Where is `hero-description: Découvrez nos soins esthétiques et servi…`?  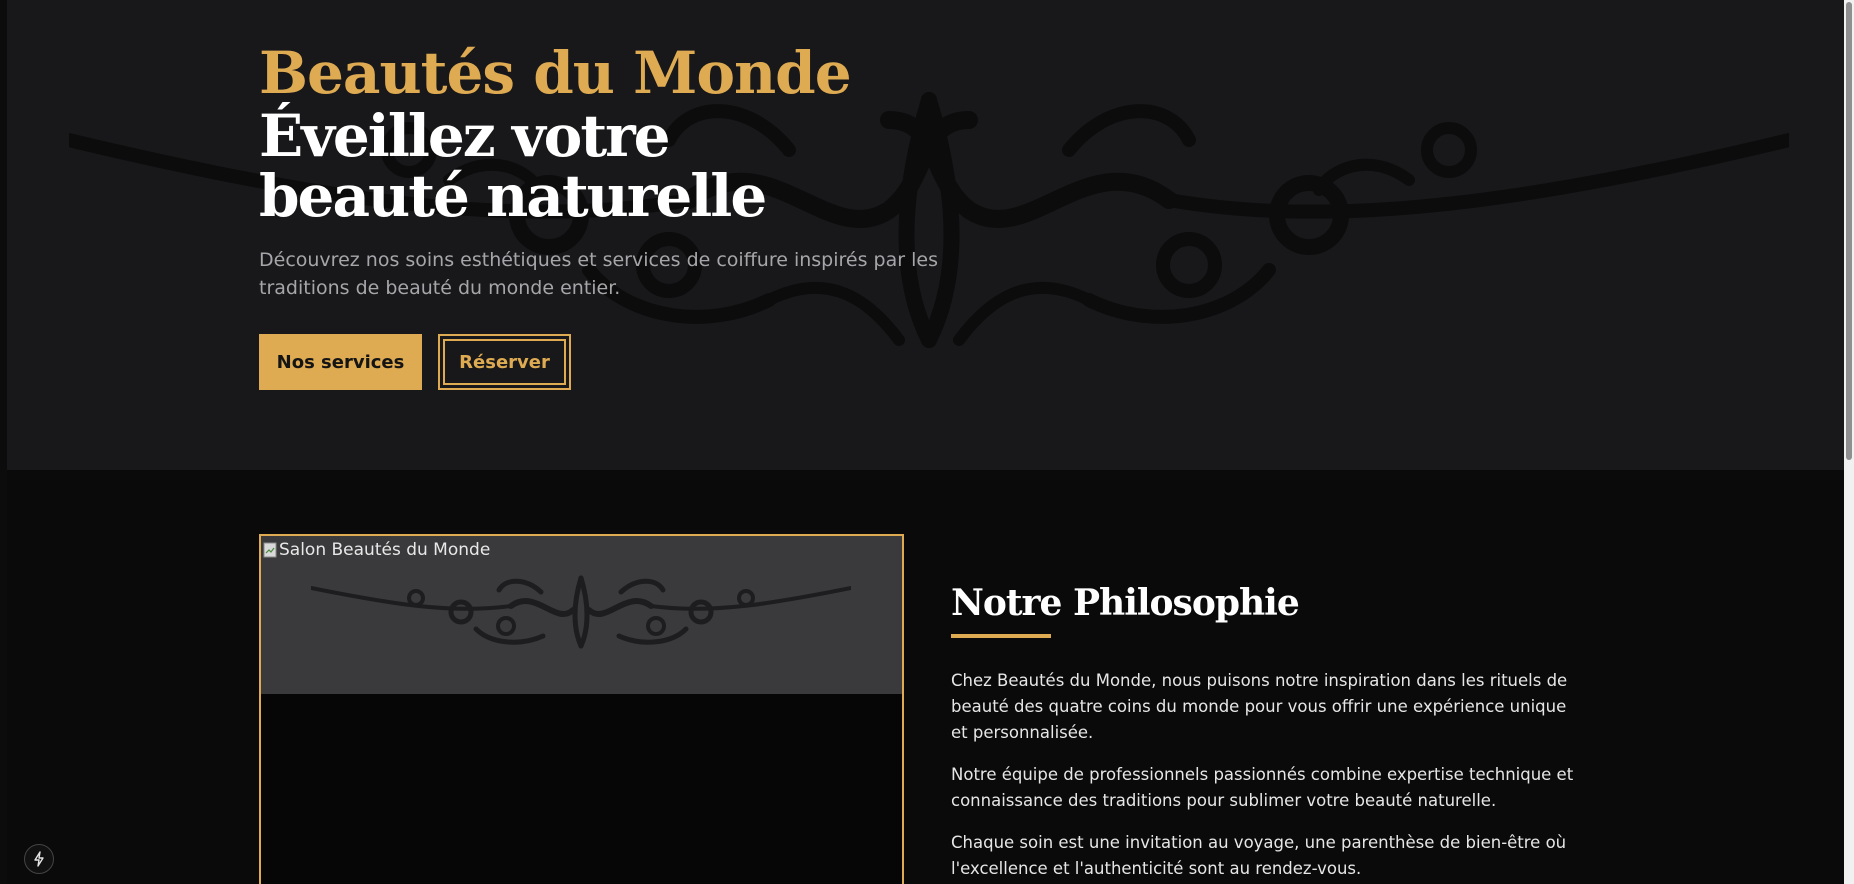
hero-description: Découvrez nos soins esthétiques et servi… is located at coordinates (598, 274).